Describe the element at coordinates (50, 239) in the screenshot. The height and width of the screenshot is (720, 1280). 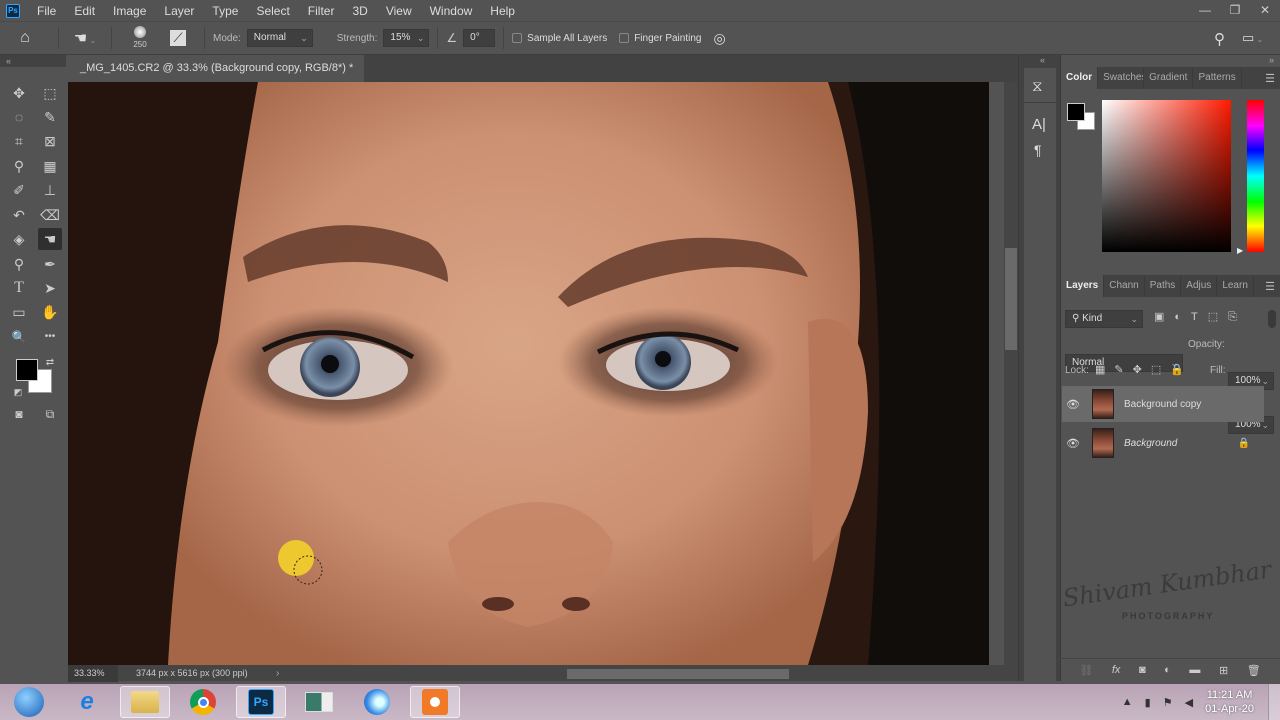
I see `smudge-tool-icon: ☚` at that location.